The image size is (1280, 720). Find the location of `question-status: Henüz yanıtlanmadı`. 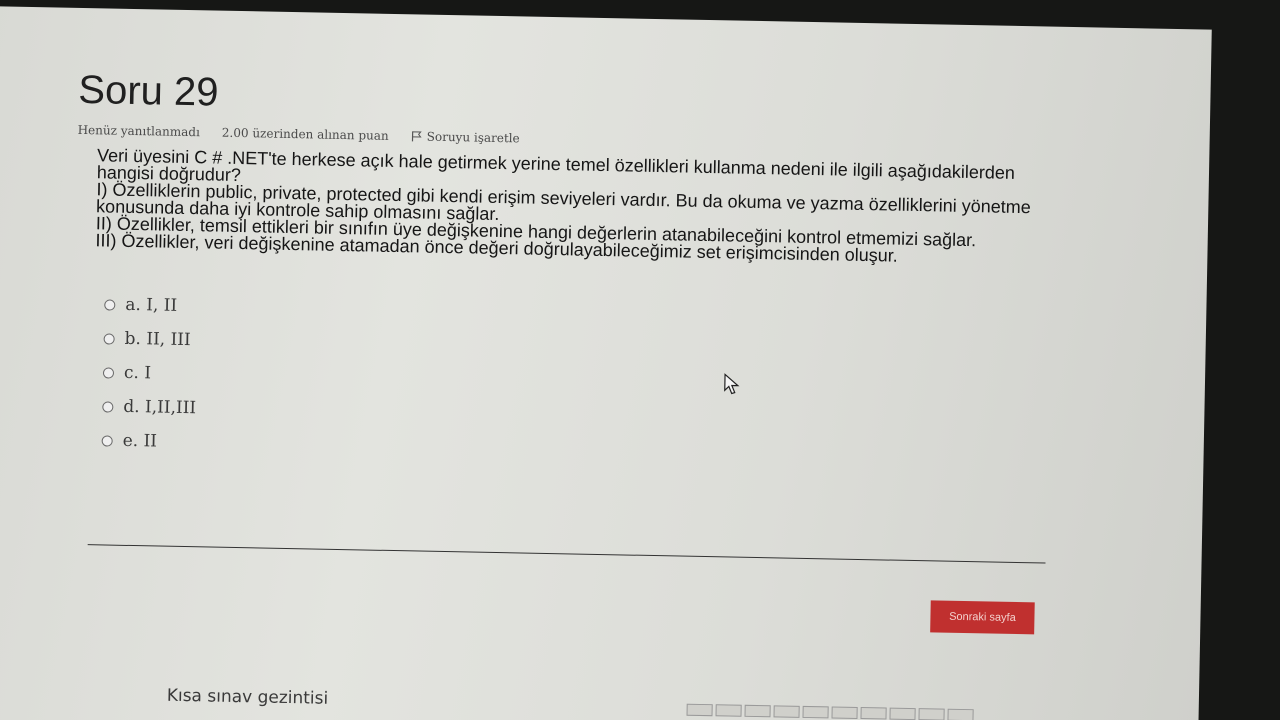

question-status: Henüz yanıtlanmadı is located at coordinates (139, 131).